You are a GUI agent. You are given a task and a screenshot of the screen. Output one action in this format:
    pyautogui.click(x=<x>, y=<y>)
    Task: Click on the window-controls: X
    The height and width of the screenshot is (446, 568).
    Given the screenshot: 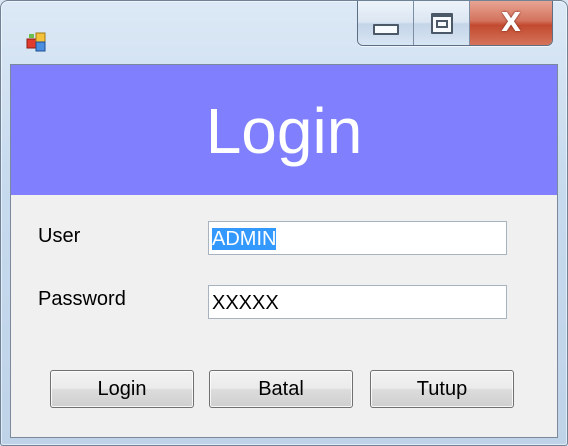 What is the action you would take?
    pyautogui.click(x=455, y=23)
    